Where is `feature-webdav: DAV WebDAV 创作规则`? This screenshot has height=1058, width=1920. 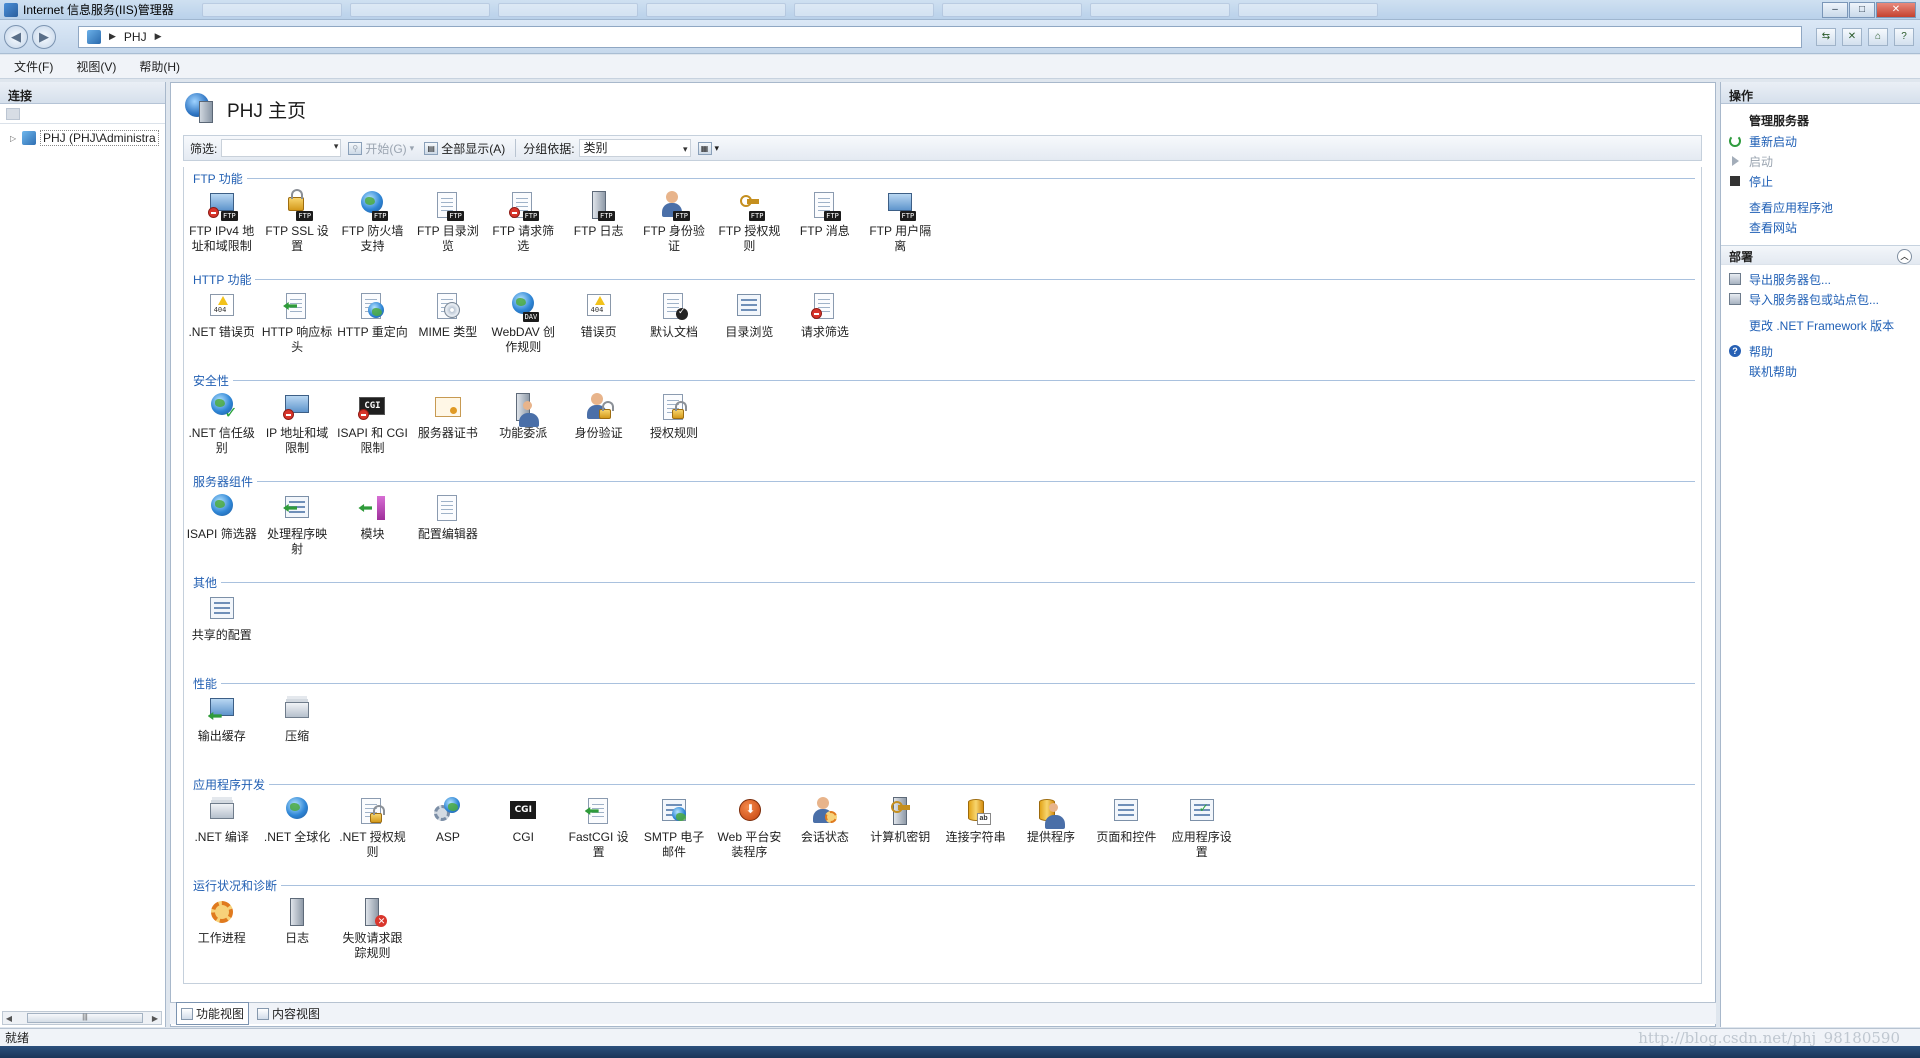
feature-webdav: DAV WebDAV 创作规则 is located at coordinates (523, 322).